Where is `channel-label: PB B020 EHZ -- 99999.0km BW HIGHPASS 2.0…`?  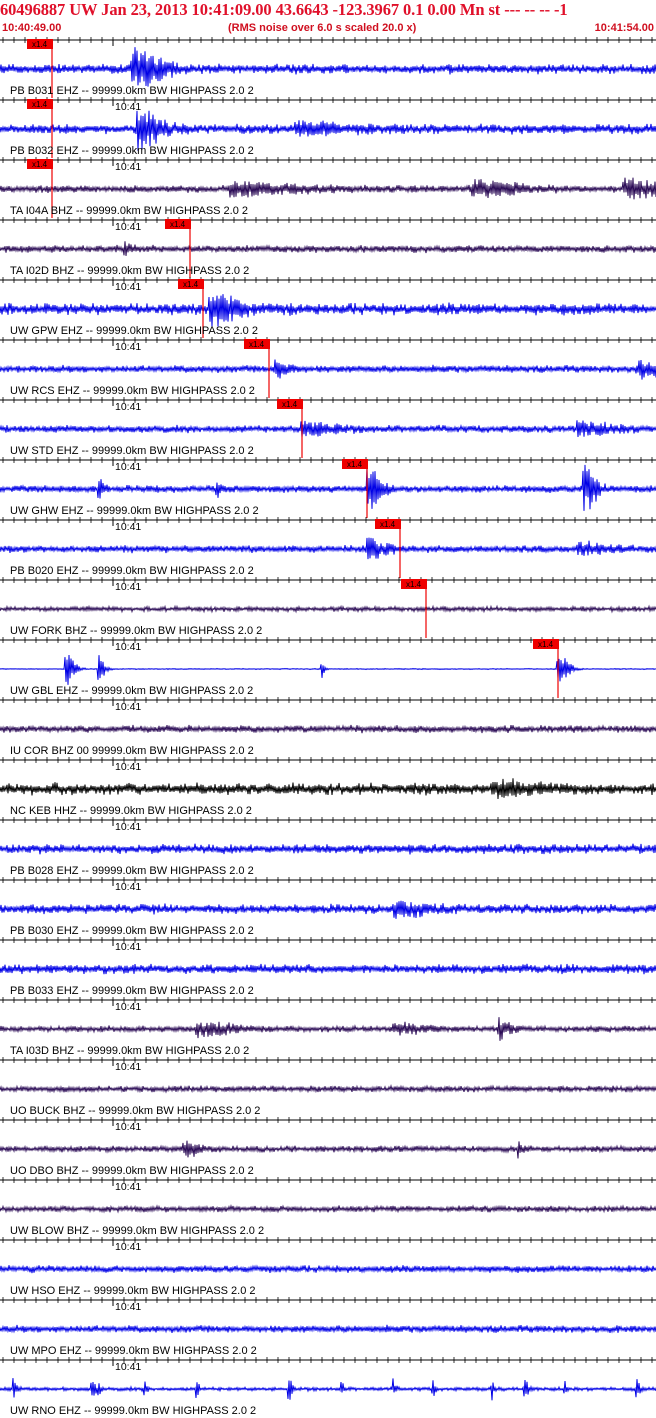 channel-label: PB B020 EHZ -- 99999.0km BW HIGHPASS 2.0… is located at coordinates (132, 571).